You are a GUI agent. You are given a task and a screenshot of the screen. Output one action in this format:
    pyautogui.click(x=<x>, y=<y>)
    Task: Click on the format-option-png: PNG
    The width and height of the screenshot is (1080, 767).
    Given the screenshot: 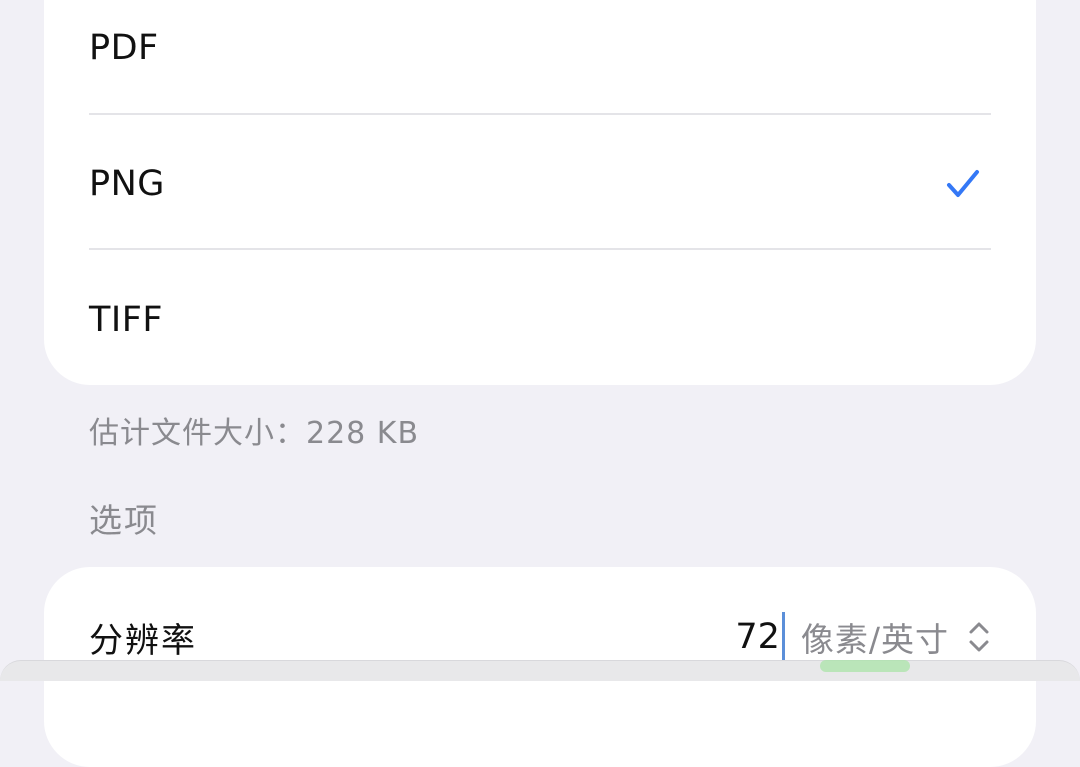 What is the action you would take?
    pyautogui.click(x=540, y=183)
    